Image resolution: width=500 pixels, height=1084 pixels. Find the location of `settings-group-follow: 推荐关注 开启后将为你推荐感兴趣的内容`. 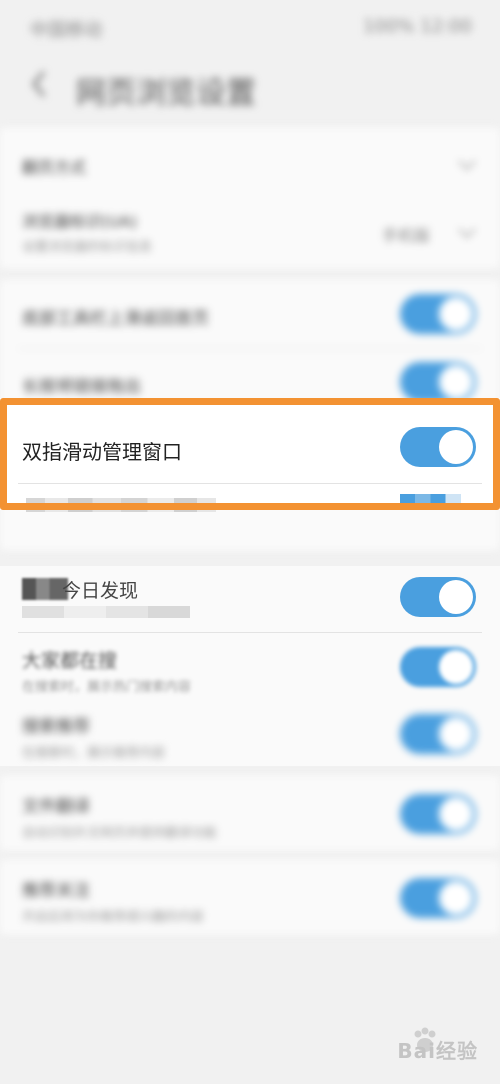

settings-group-follow: 推荐关注 开启后将为你推荐感兴趣的内容 is located at coordinates (250, 897).